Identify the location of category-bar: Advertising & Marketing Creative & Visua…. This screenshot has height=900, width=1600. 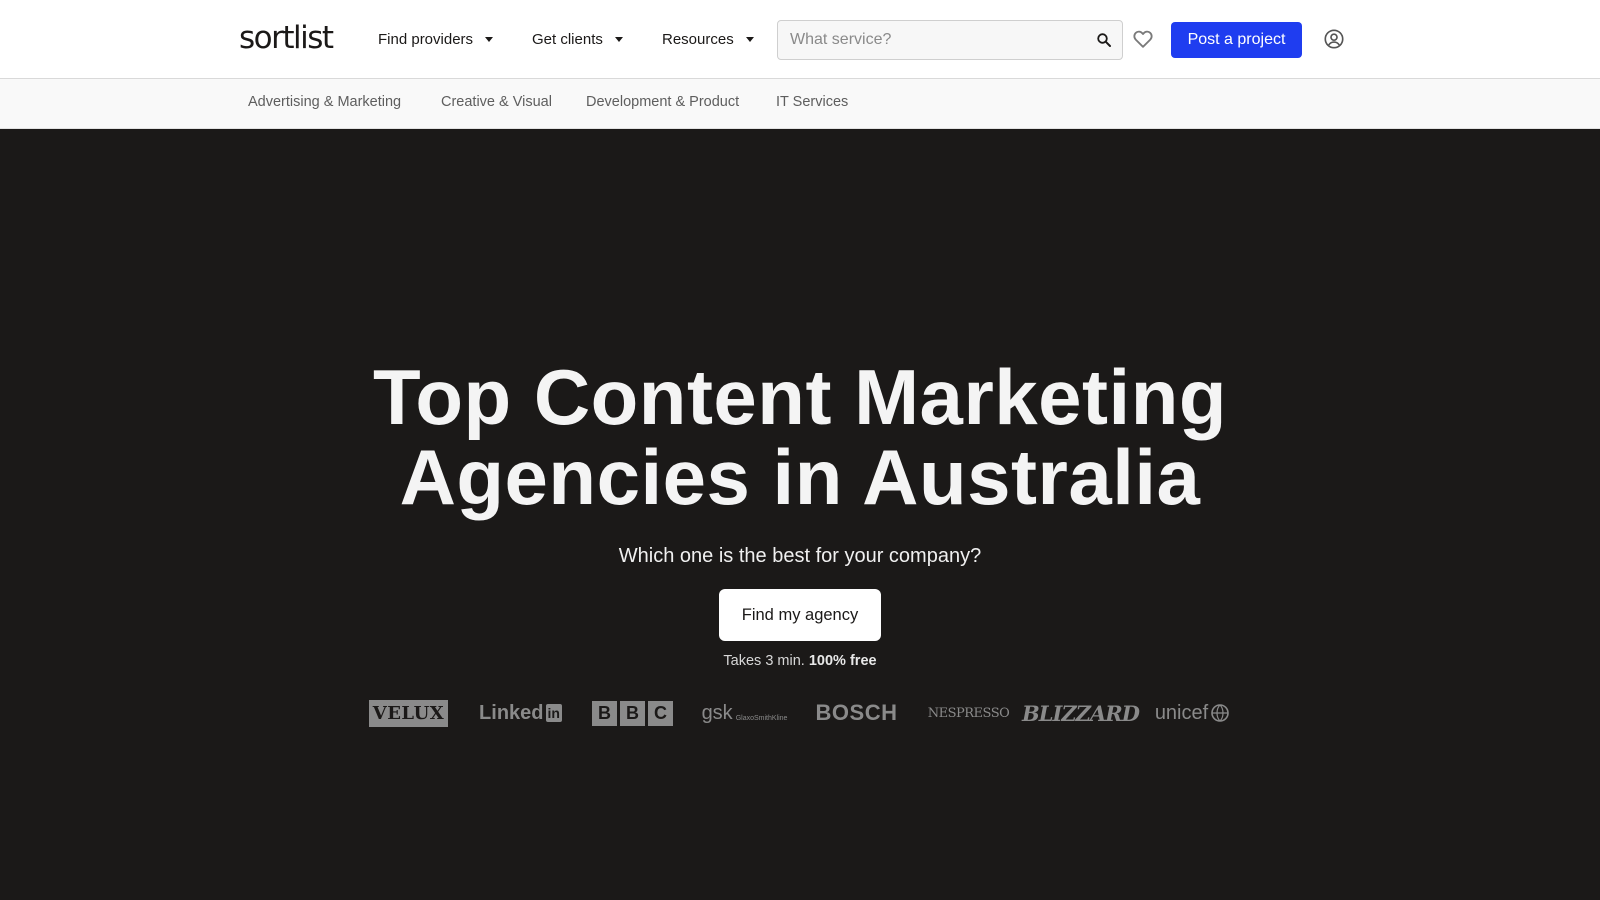
(800, 104).